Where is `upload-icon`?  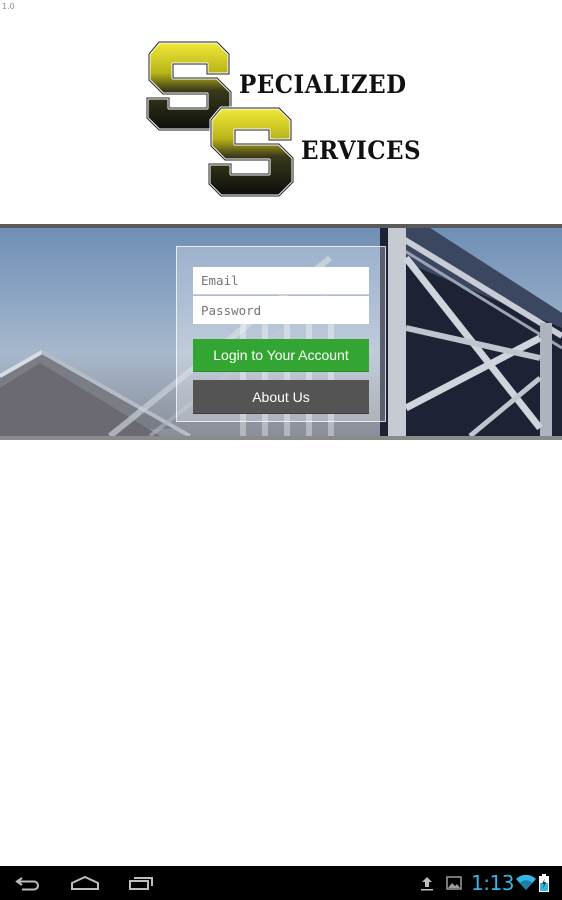
upload-icon is located at coordinates (427, 883).